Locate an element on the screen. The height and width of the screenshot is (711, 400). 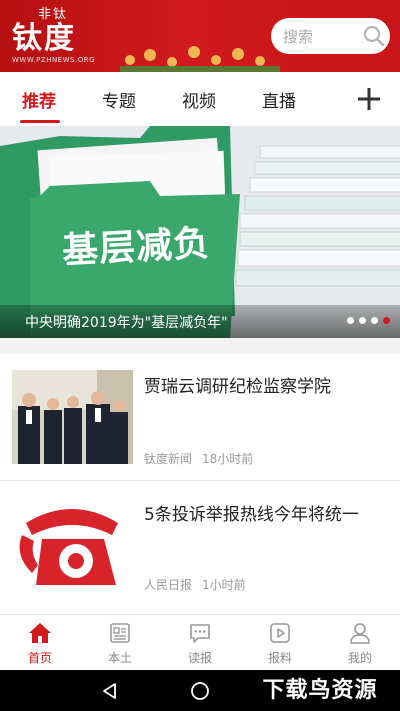
search-icon is located at coordinates (374, 36).